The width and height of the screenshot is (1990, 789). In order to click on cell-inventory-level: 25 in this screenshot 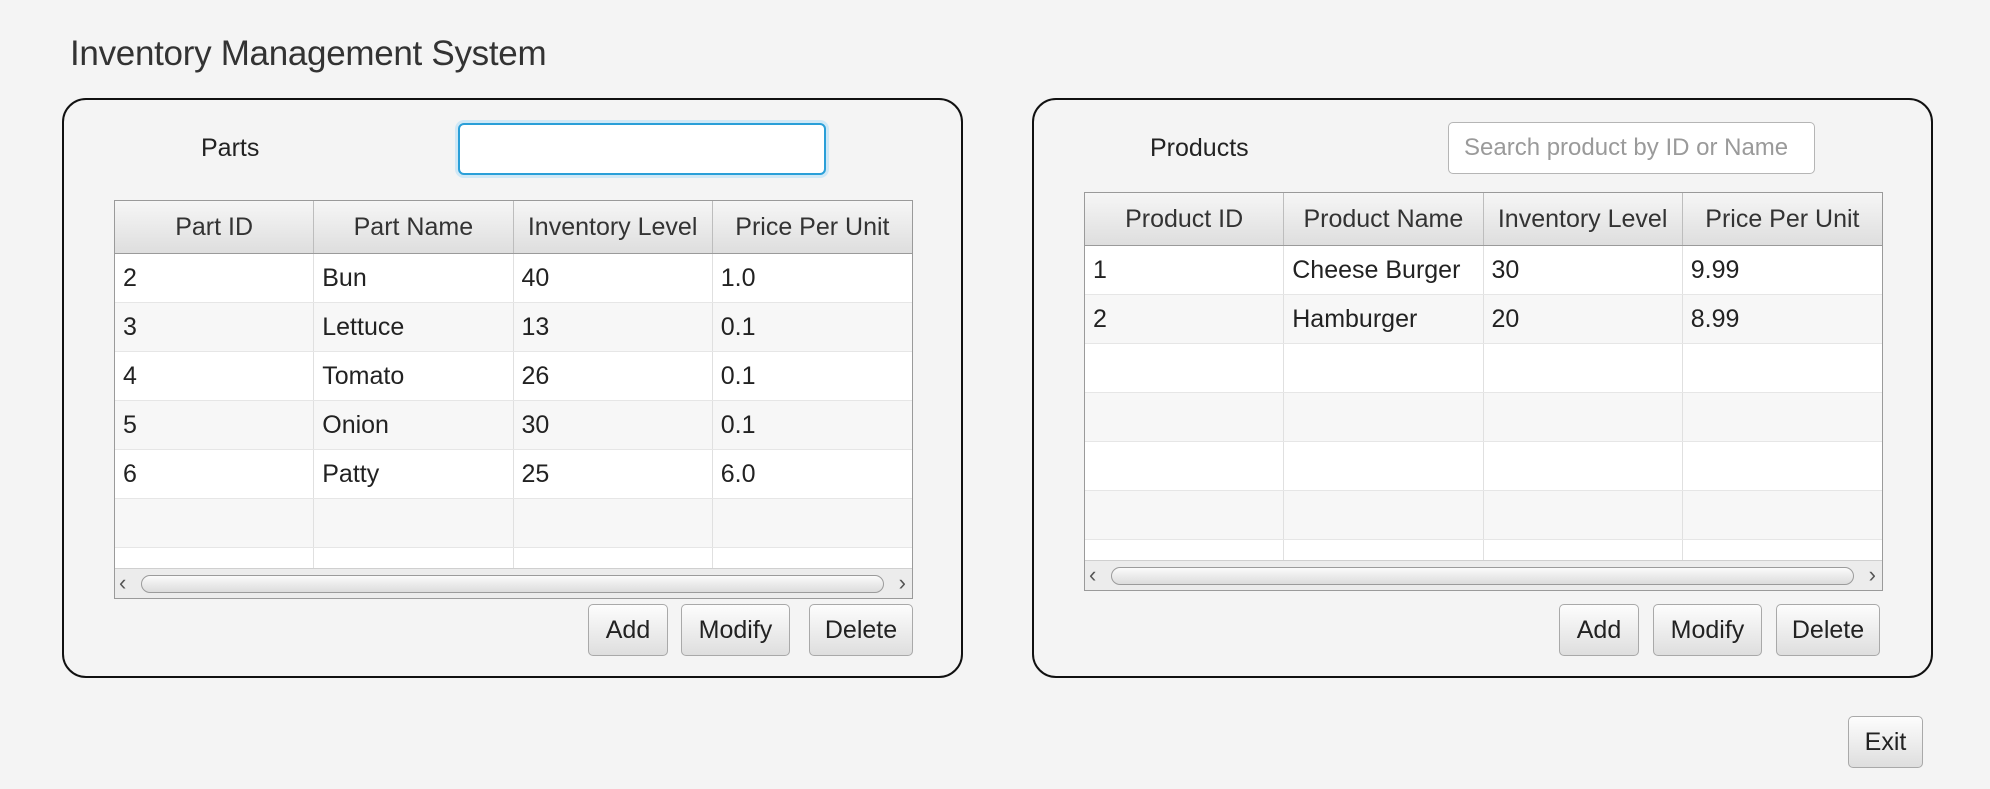, I will do `click(613, 474)`.